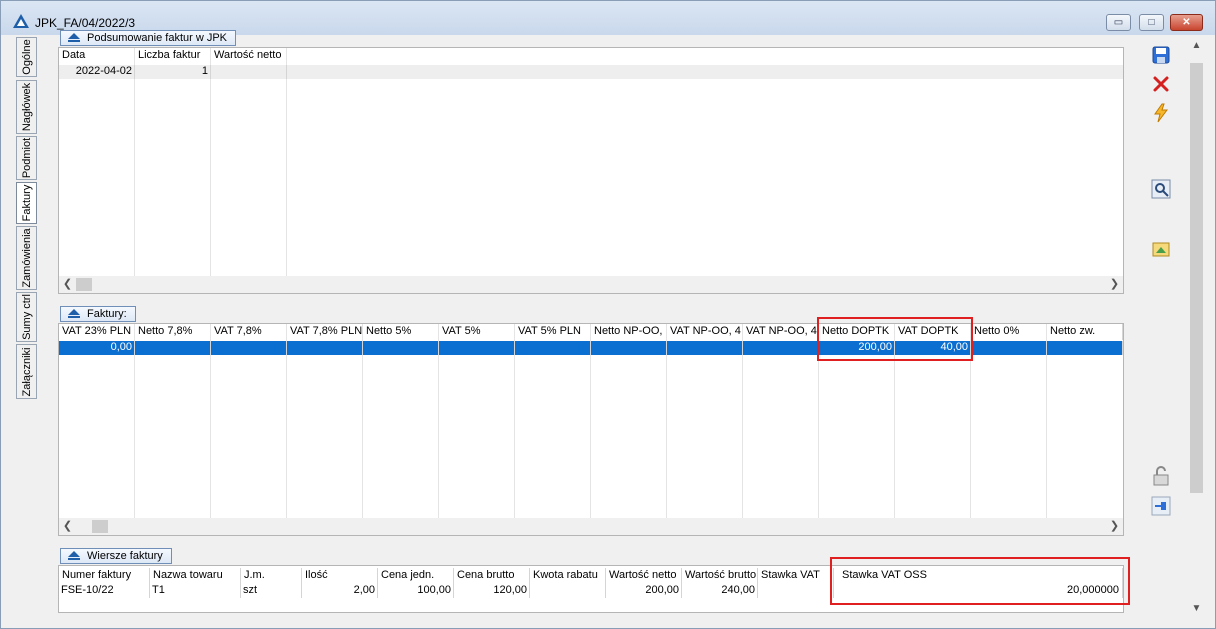  What do you see at coordinates (1196, 608) in the screenshot?
I see `scroll-down-icon: ▼` at bounding box center [1196, 608].